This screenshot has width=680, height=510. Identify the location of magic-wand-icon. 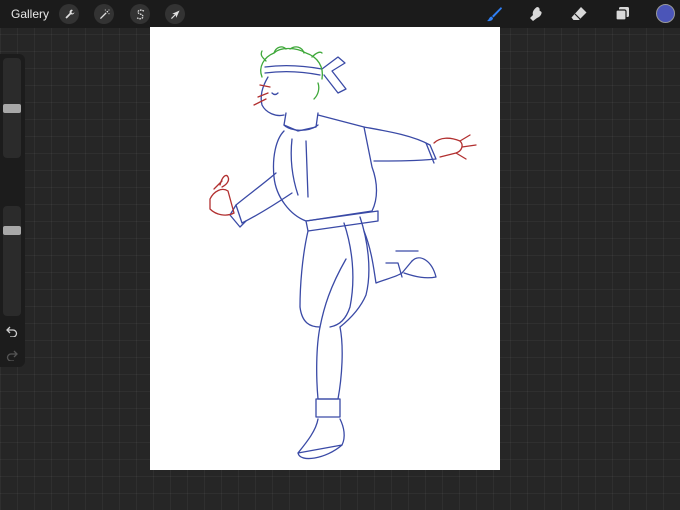
(104, 13).